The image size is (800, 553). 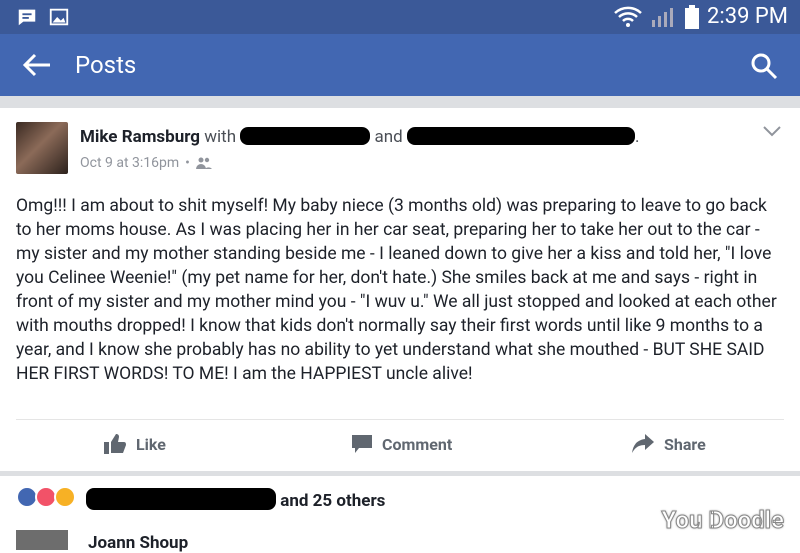 I want to click on comment-button: Comment, so click(x=402, y=444).